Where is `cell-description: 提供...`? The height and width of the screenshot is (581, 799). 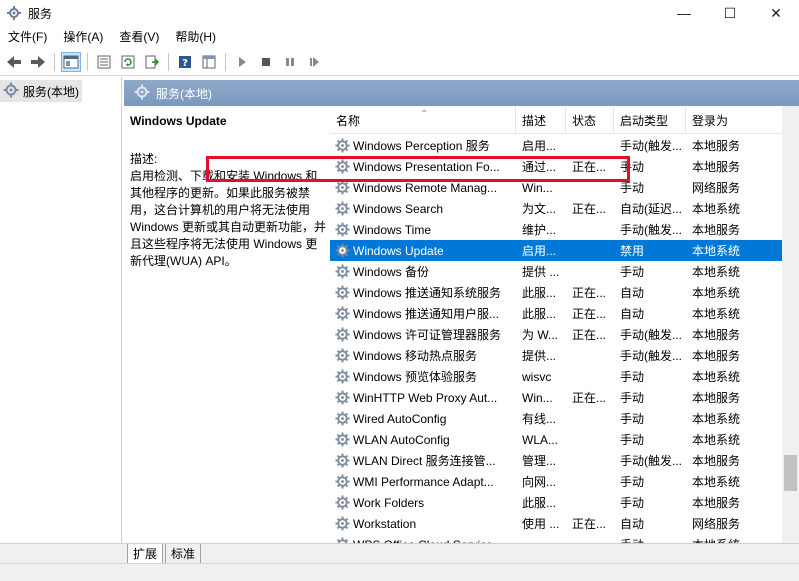 cell-description: 提供... is located at coordinates (539, 356).